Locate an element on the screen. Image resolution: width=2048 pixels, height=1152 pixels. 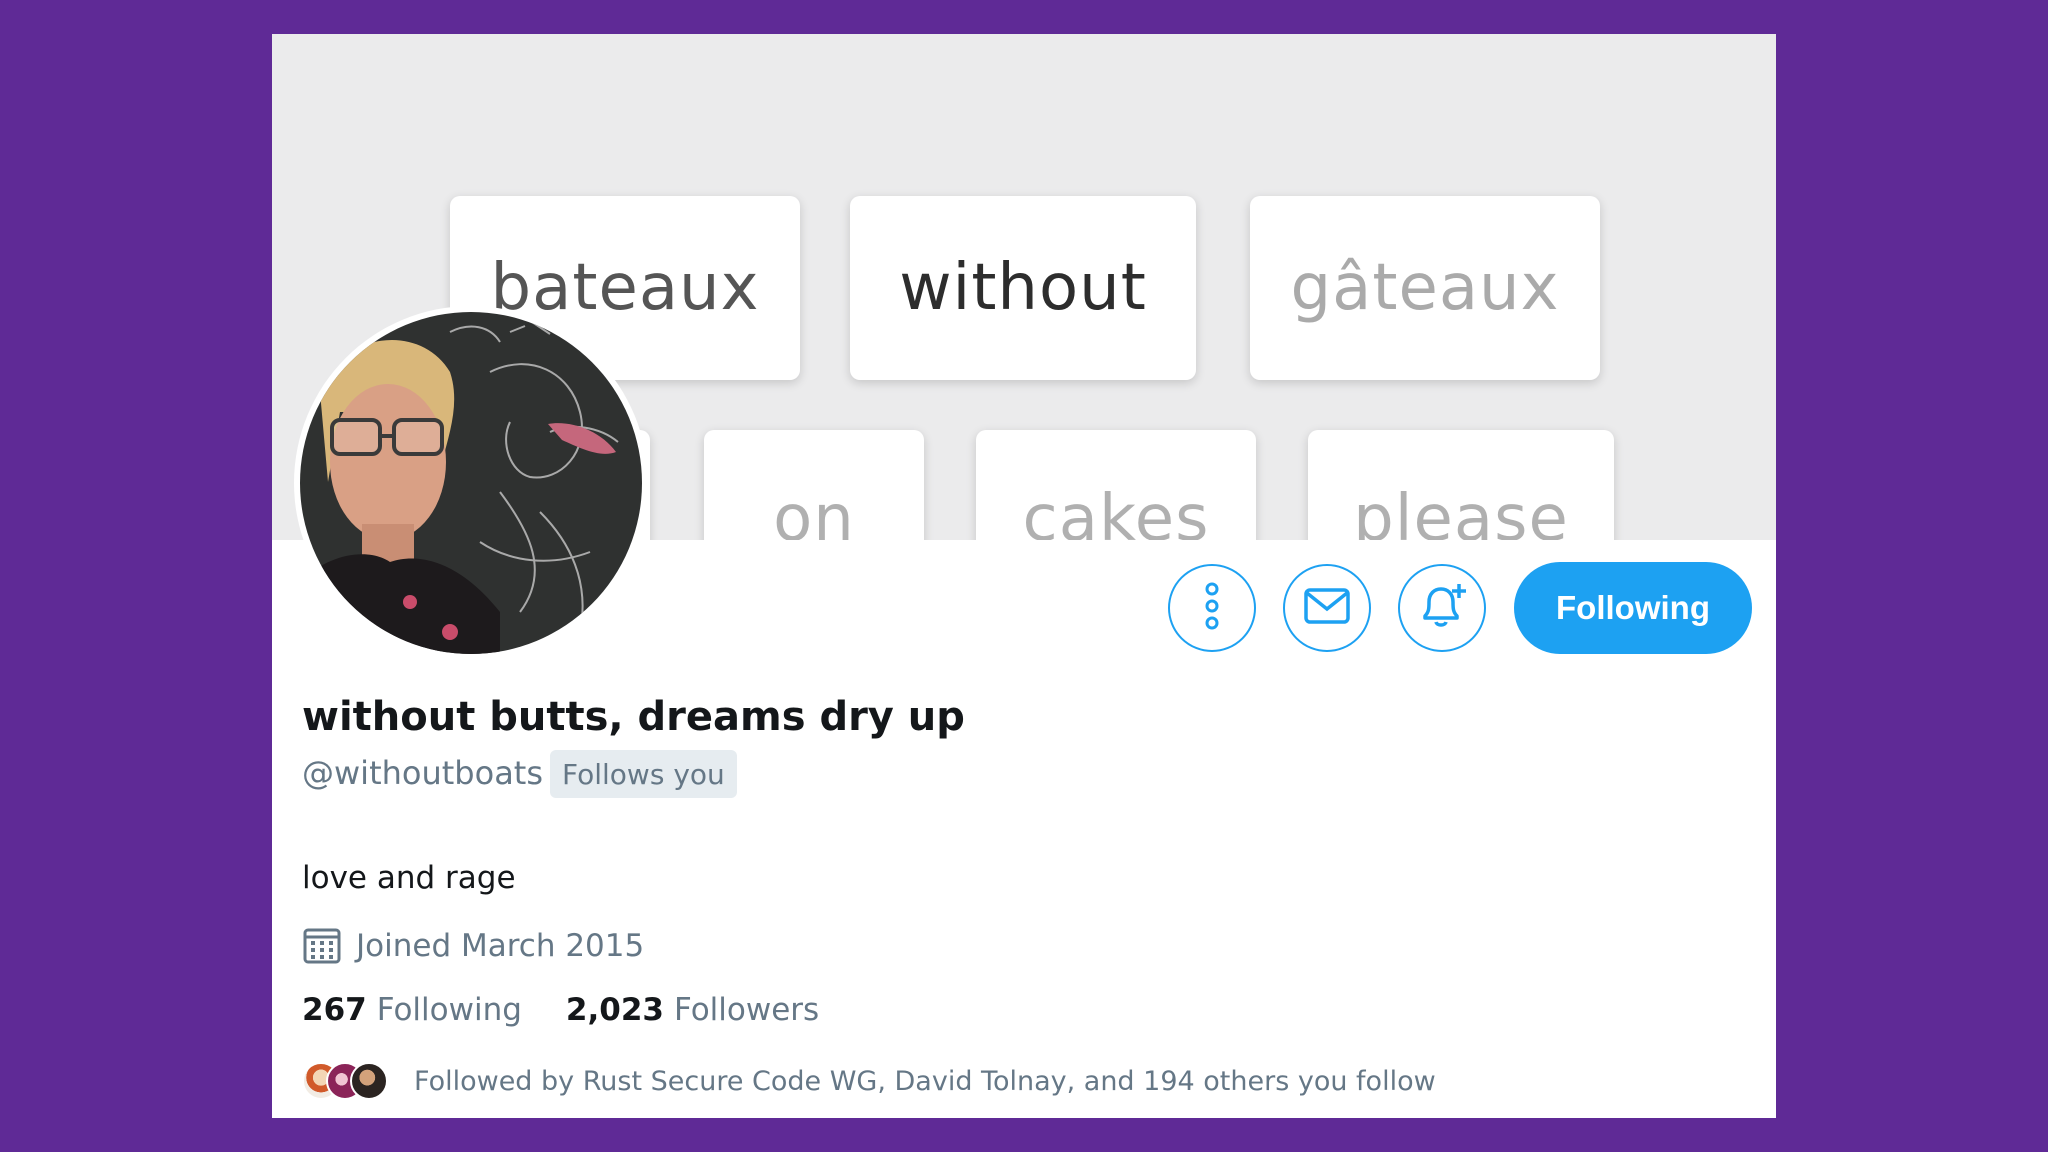
mutual-avatars is located at coordinates (346, 1081).